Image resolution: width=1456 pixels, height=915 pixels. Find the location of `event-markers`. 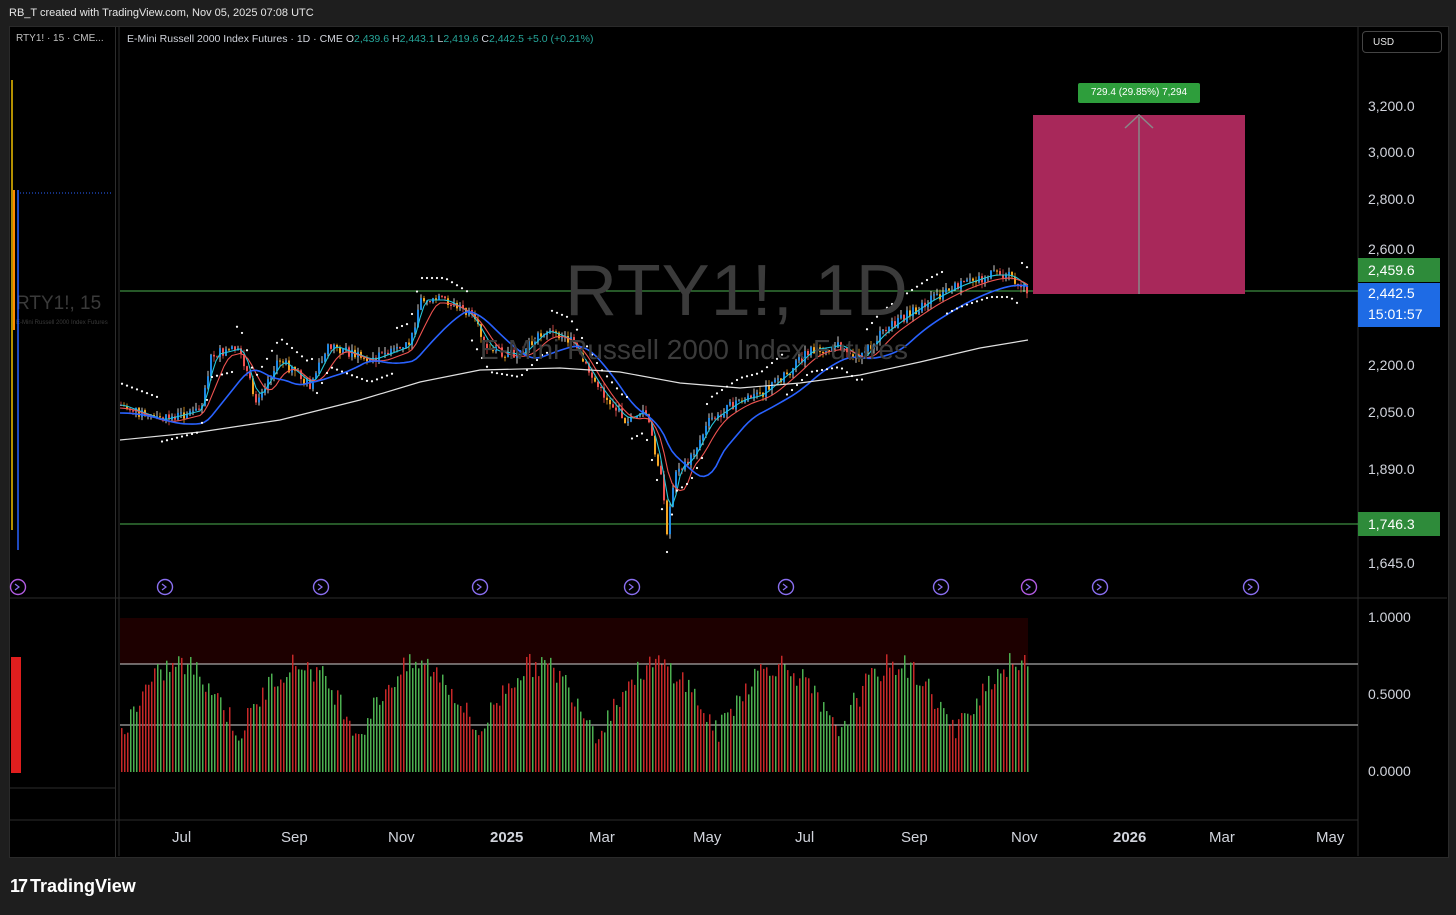

event-markers is located at coordinates (634, 587).